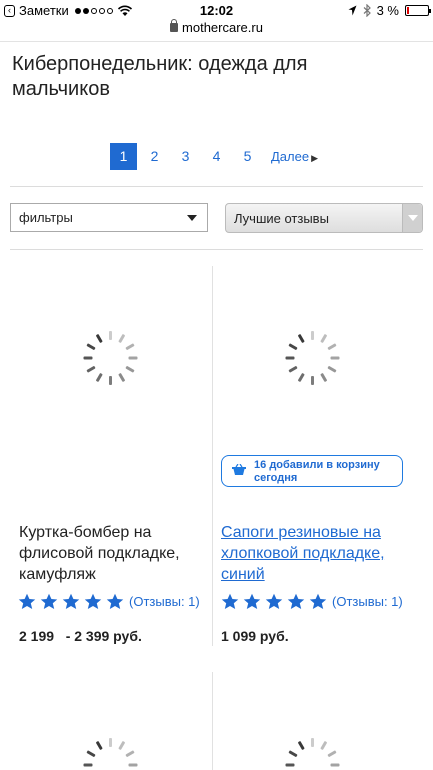 The width and height of the screenshot is (433, 770). What do you see at coordinates (367, 10) in the screenshot?
I see `bluetooth-icon` at bounding box center [367, 10].